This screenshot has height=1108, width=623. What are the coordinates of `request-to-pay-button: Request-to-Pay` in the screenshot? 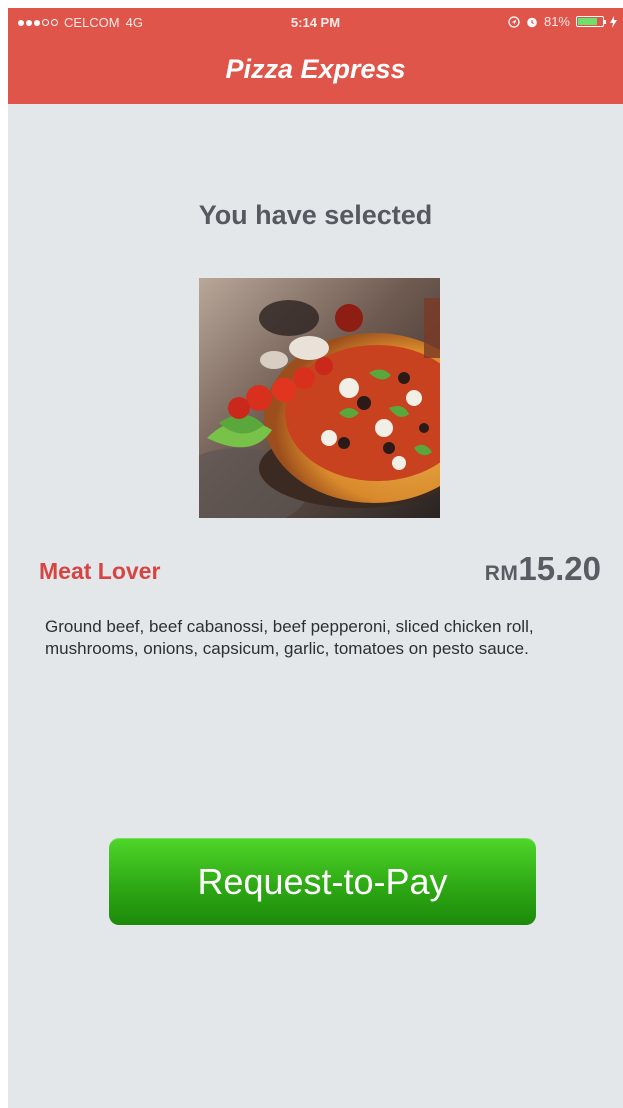 It's located at (322, 881).